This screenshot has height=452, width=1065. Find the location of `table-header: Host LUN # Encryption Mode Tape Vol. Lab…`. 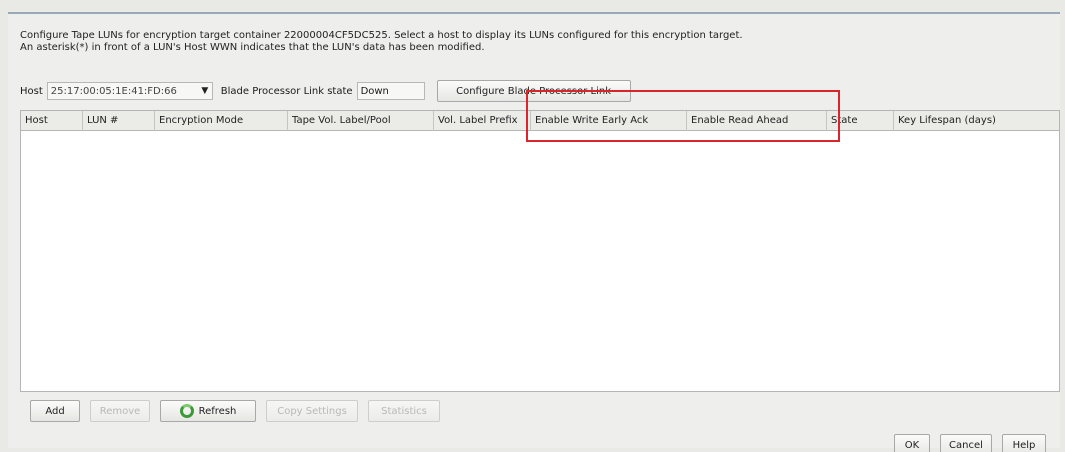

table-header: Host LUN # Encryption Mode Tape Vol. Lab… is located at coordinates (540, 121).